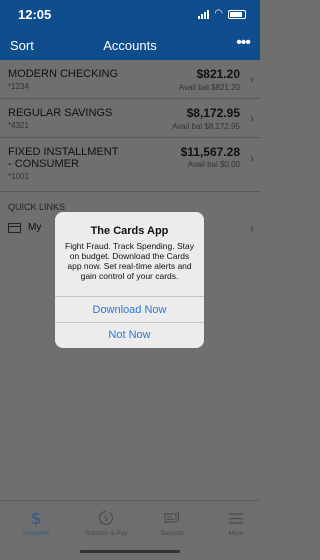 The width and height of the screenshot is (320, 560). Describe the element at coordinates (18, 125) in the screenshot. I see `account-number: *4321` at that location.